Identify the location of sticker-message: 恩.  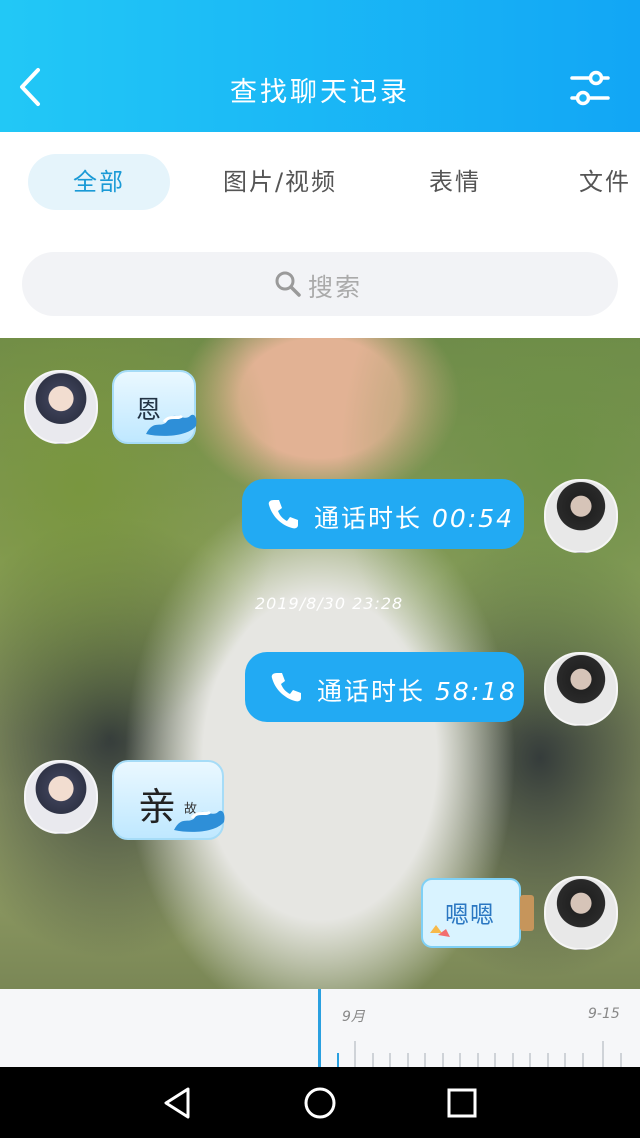
(154, 407).